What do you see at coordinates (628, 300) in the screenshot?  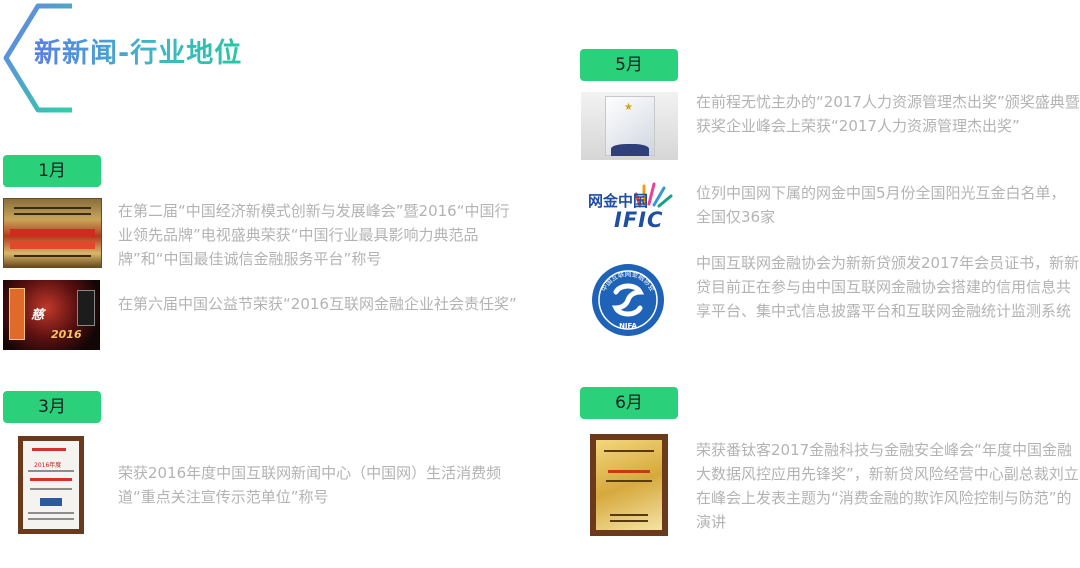 I see `nifa-seal-icon: 中国互联网金融协会 NIFA` at bounding box center [628, 300].